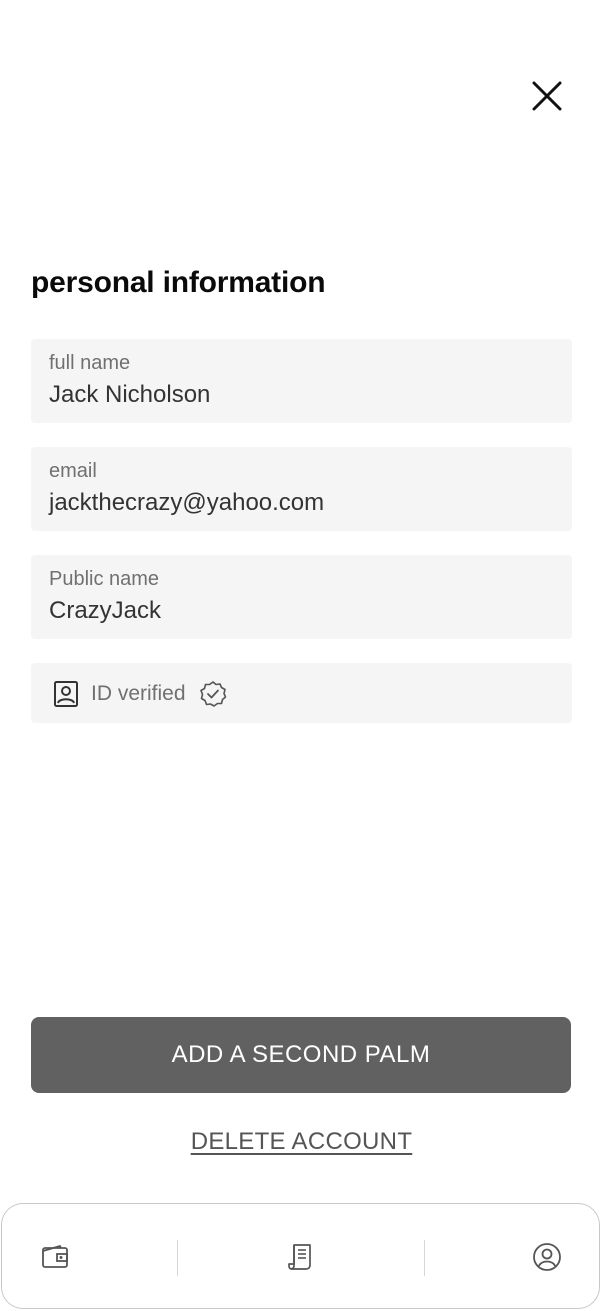 The height and width of the screenshot is (1311, 603). Describe the element at coordinates (213, 694) in the screenshot. I see `verified-badge-icon` at that location.